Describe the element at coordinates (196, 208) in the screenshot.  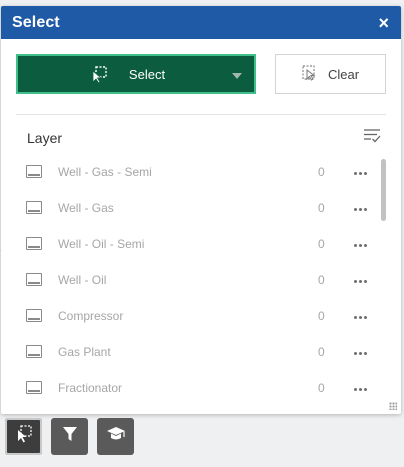
I see `layer-row: Well - Gas 0` at that location.